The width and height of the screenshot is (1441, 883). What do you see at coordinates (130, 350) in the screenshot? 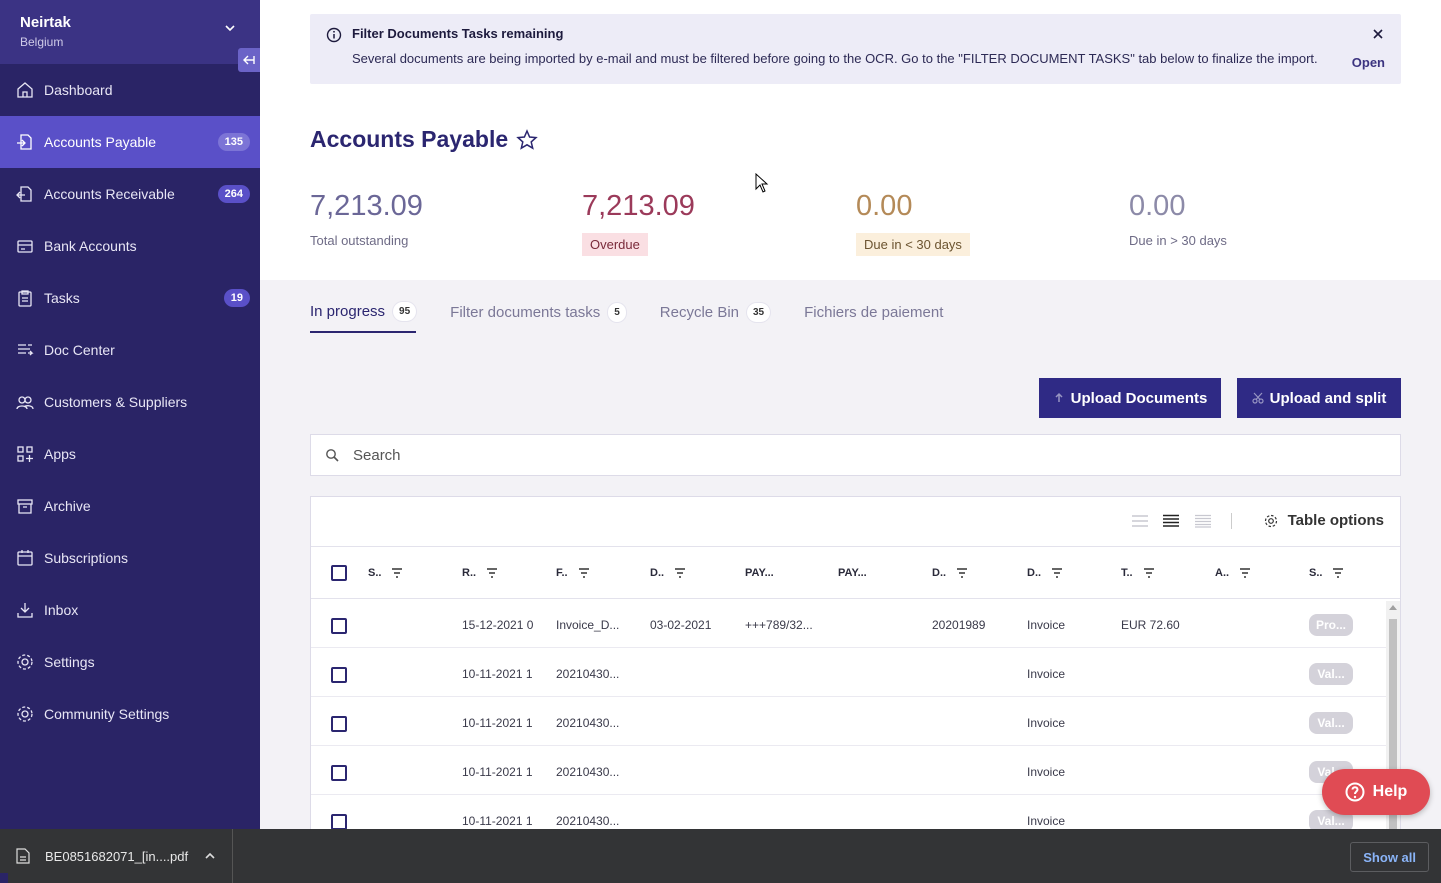
I see `sidebar-item-doc-center: Doc Center` at bounding box center [130, 350].